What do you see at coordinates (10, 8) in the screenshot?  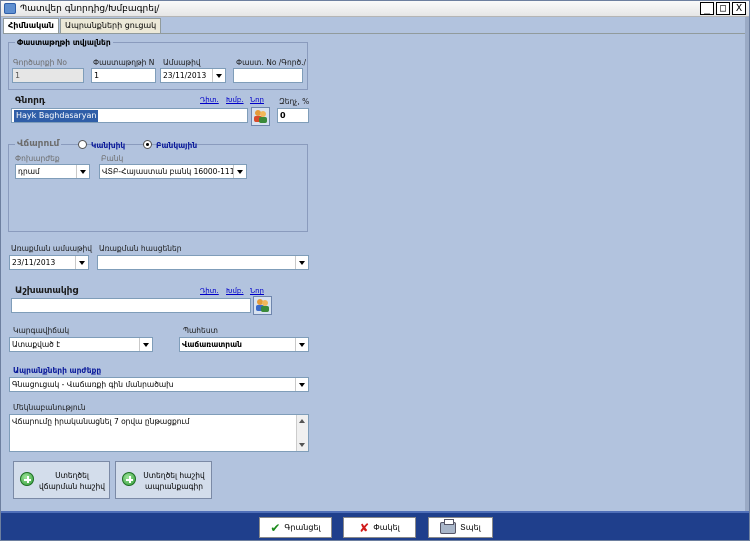 I see `app-icon` at bounding box center [10, 8].